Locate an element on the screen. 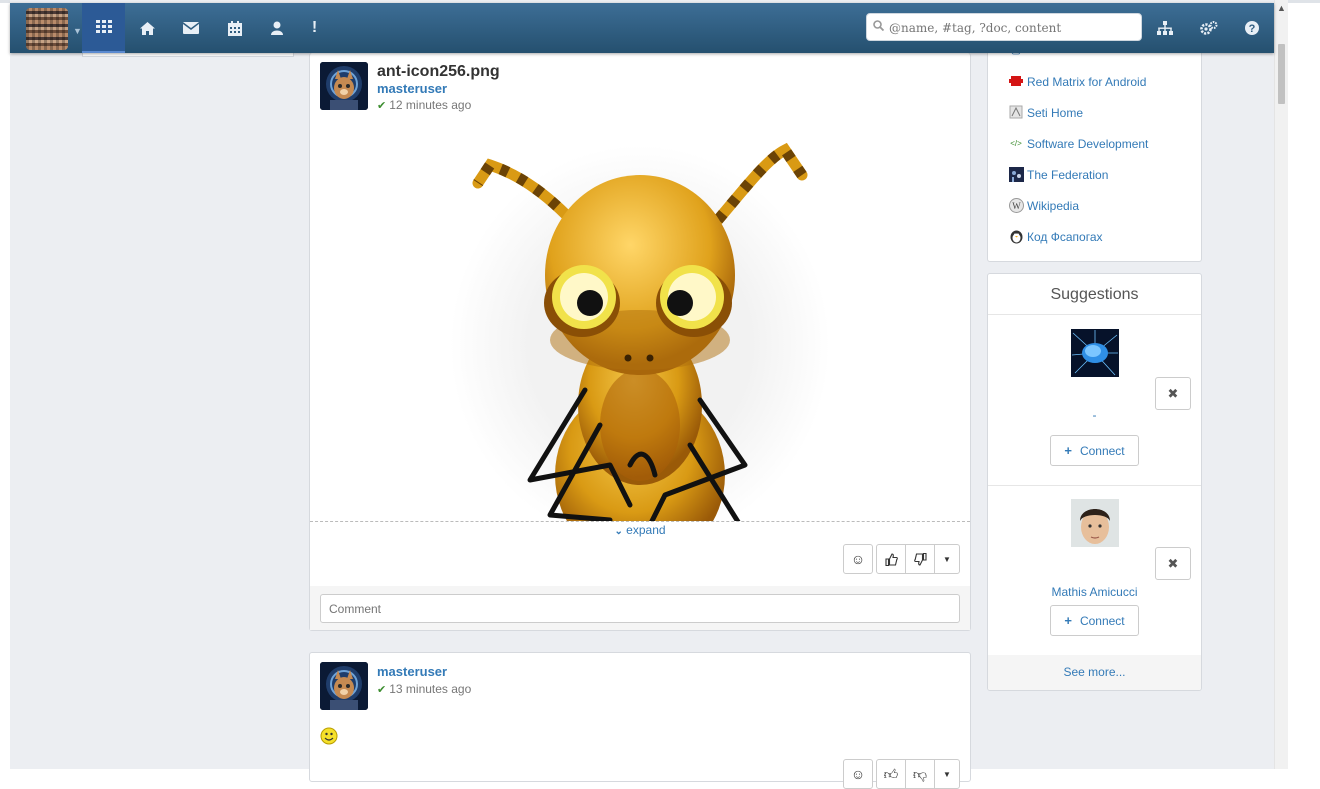 Image resolution: width=1320 pixels, height=789 pixels. penguin-icon is located at coordinates (1016, 237).